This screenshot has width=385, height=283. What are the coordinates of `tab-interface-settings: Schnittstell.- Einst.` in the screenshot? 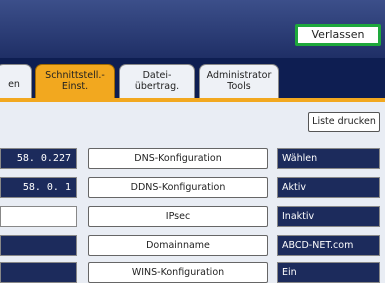 It's located at (75, 81).